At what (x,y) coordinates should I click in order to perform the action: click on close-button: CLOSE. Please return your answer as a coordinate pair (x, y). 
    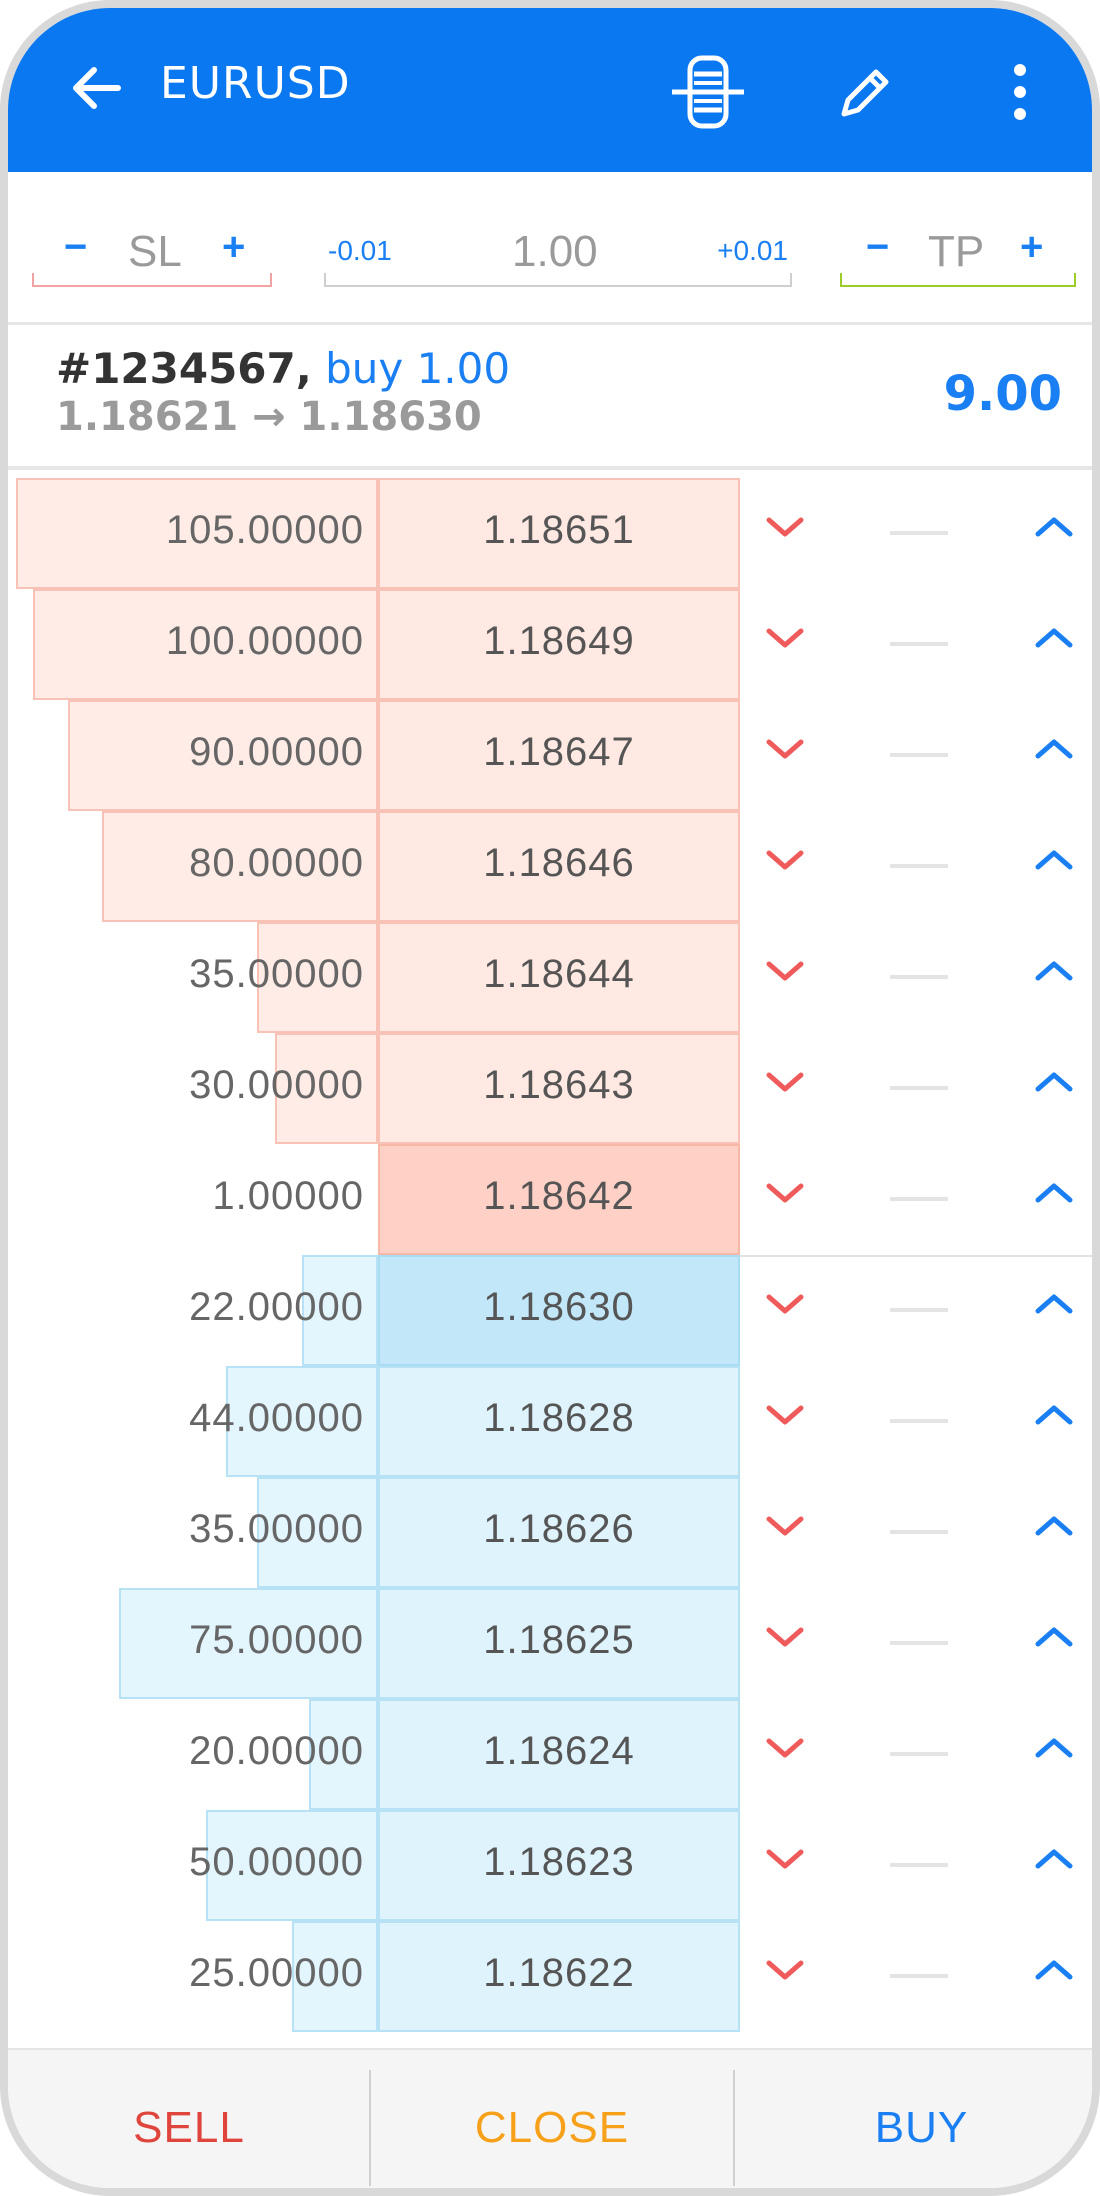
    Looking at the image, I should click on (552, 2119).